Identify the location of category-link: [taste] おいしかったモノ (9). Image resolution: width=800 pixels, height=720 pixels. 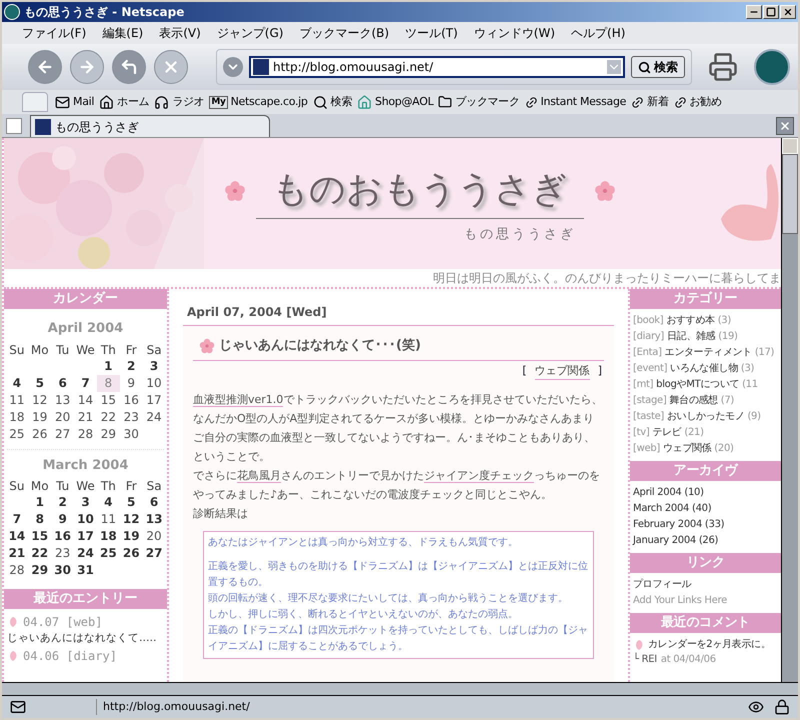
(705, 417).